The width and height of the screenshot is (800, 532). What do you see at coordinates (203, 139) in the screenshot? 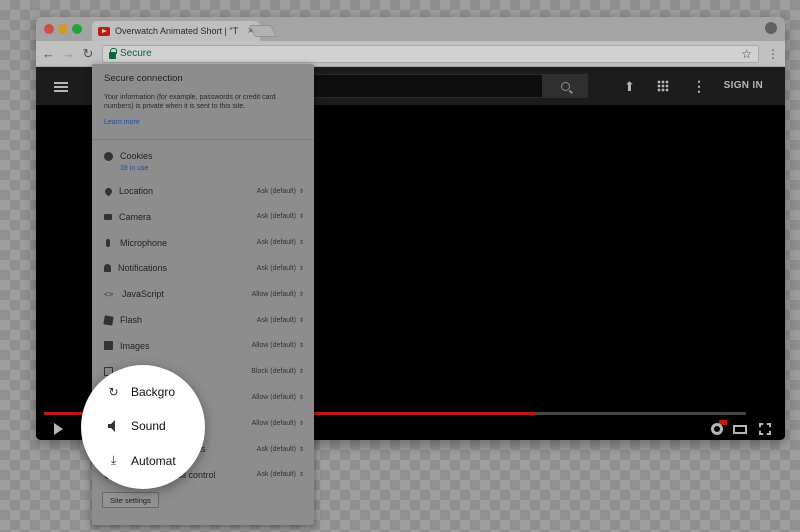
I see `divider` at bounding box center [203, 139].